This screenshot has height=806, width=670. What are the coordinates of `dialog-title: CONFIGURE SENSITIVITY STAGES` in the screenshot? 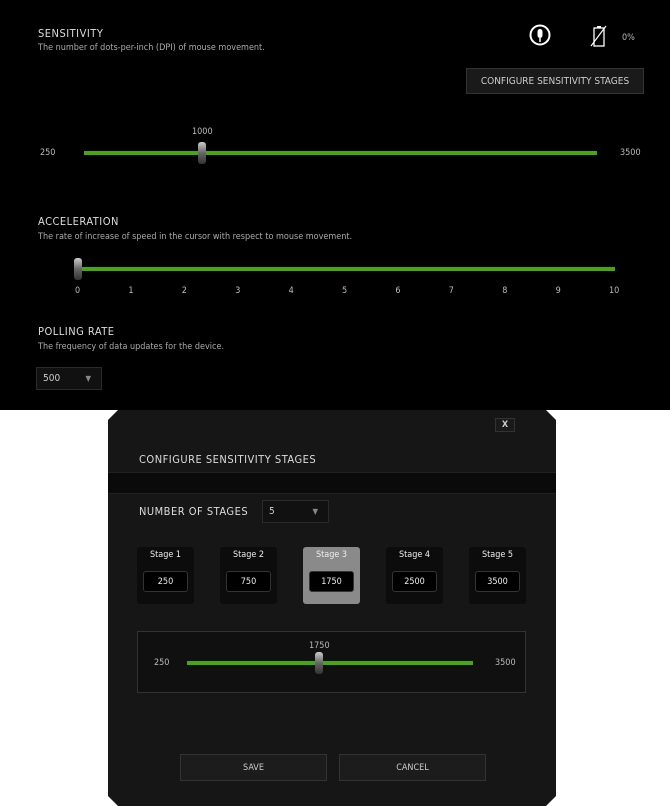 It's located at (228, 459).